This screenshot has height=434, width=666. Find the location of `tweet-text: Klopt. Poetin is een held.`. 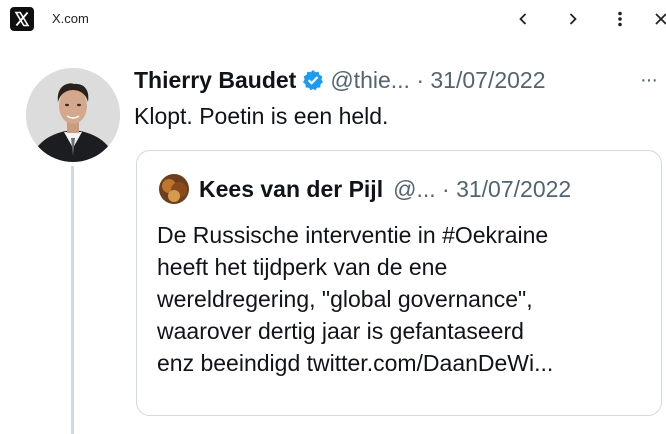

tweet-text: Klopt. Poetin is een held. is located at coordinates (261, 116).